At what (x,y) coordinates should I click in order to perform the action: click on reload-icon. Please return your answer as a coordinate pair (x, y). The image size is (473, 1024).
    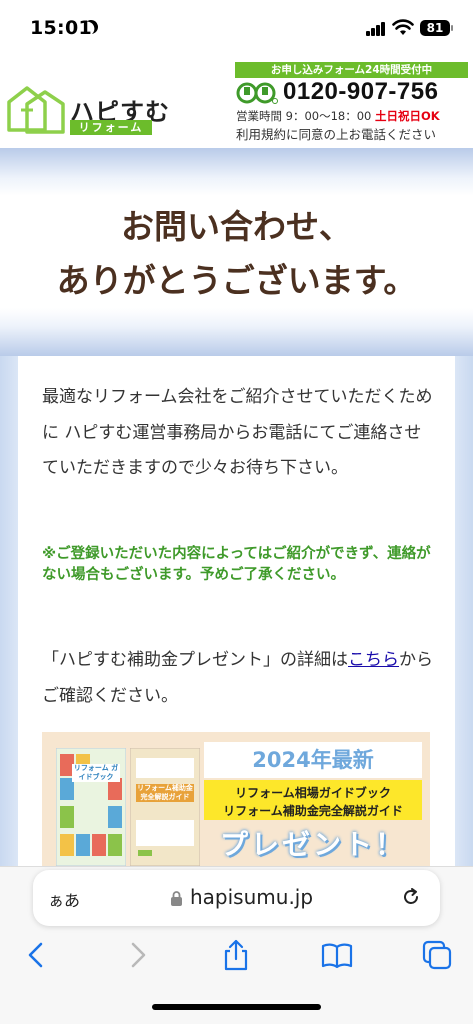
    Looking at the image, I should click on (411, 897).